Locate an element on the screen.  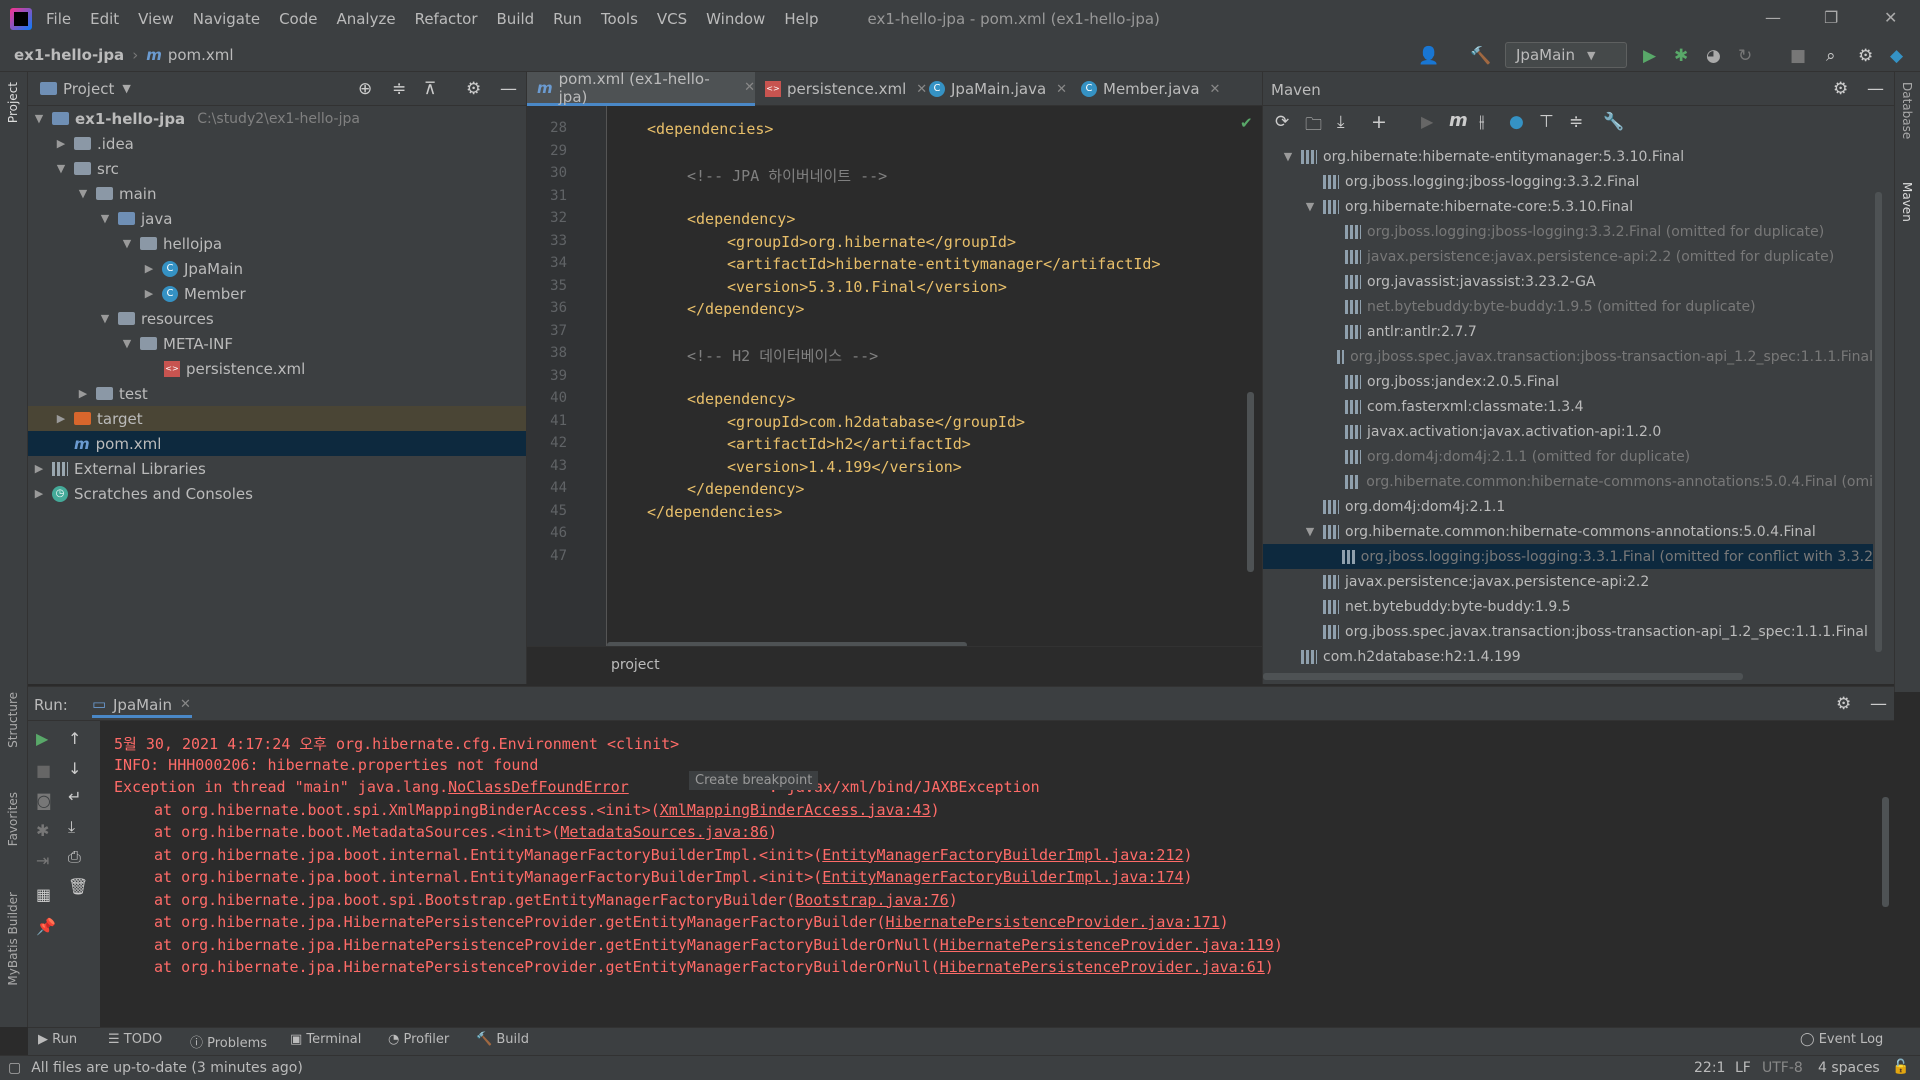
profile-icon: ↻ is located at coordinates (1745, 56).